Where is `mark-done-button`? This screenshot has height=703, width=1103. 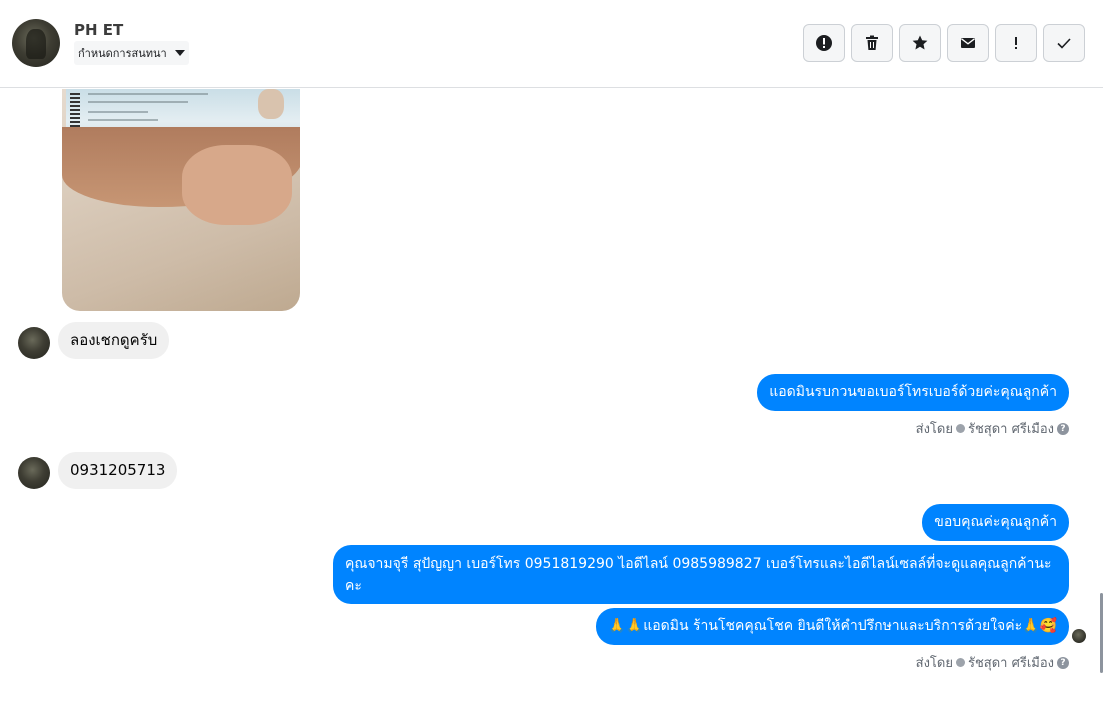 mark-done-button is located at coordinates (1064, 43).